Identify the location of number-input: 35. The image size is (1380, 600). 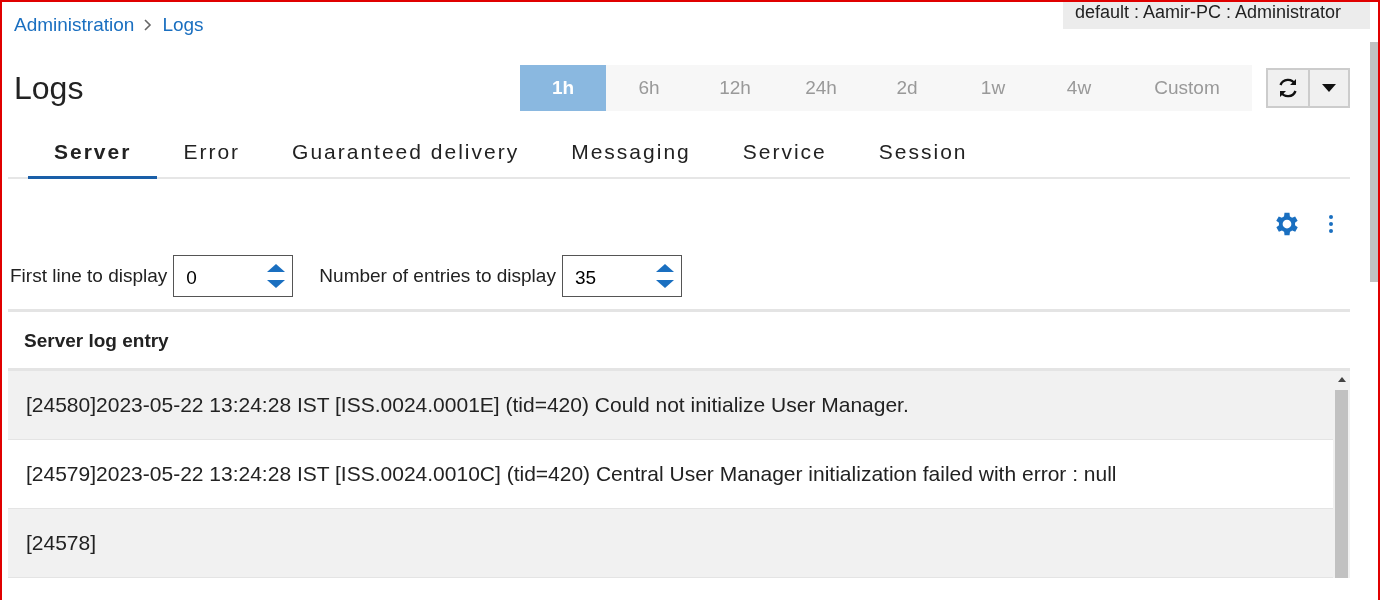
(621, 276).